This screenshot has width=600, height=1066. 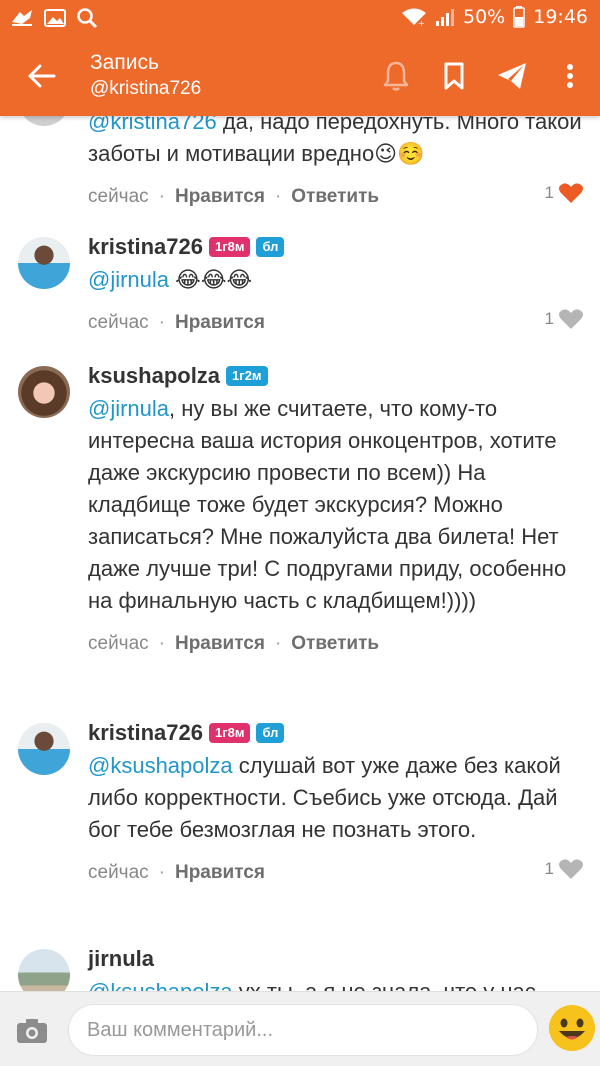 I want to click on gallery-icon, so click(x=55, y=18).